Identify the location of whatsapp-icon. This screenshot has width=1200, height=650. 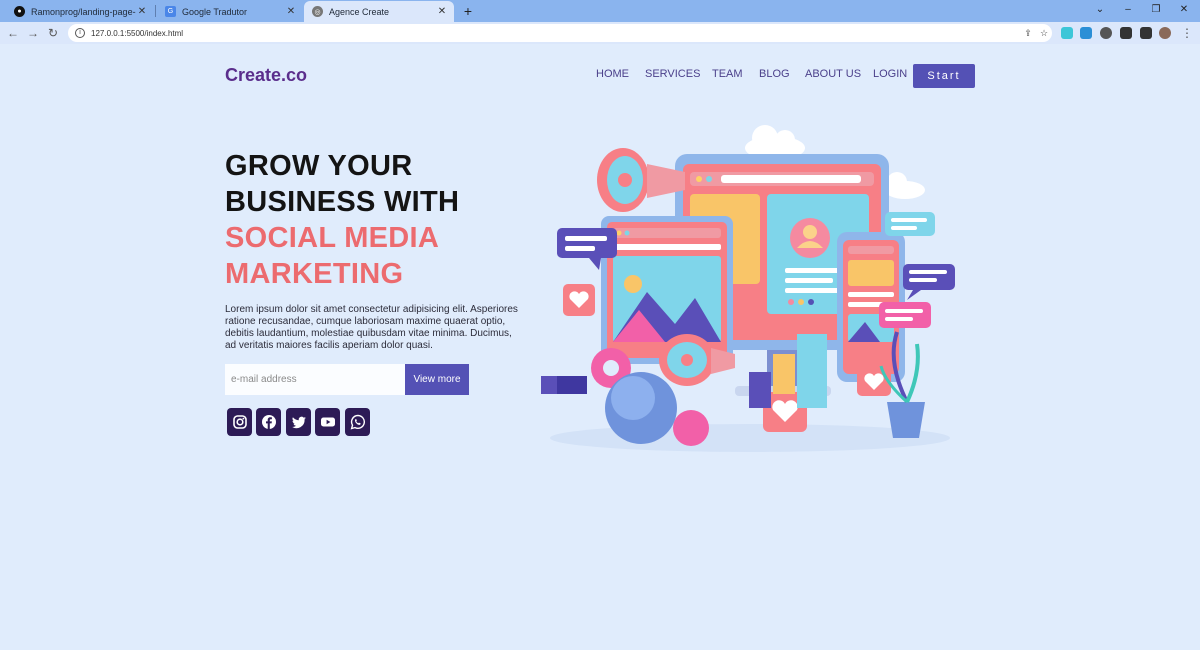
(357, 422).